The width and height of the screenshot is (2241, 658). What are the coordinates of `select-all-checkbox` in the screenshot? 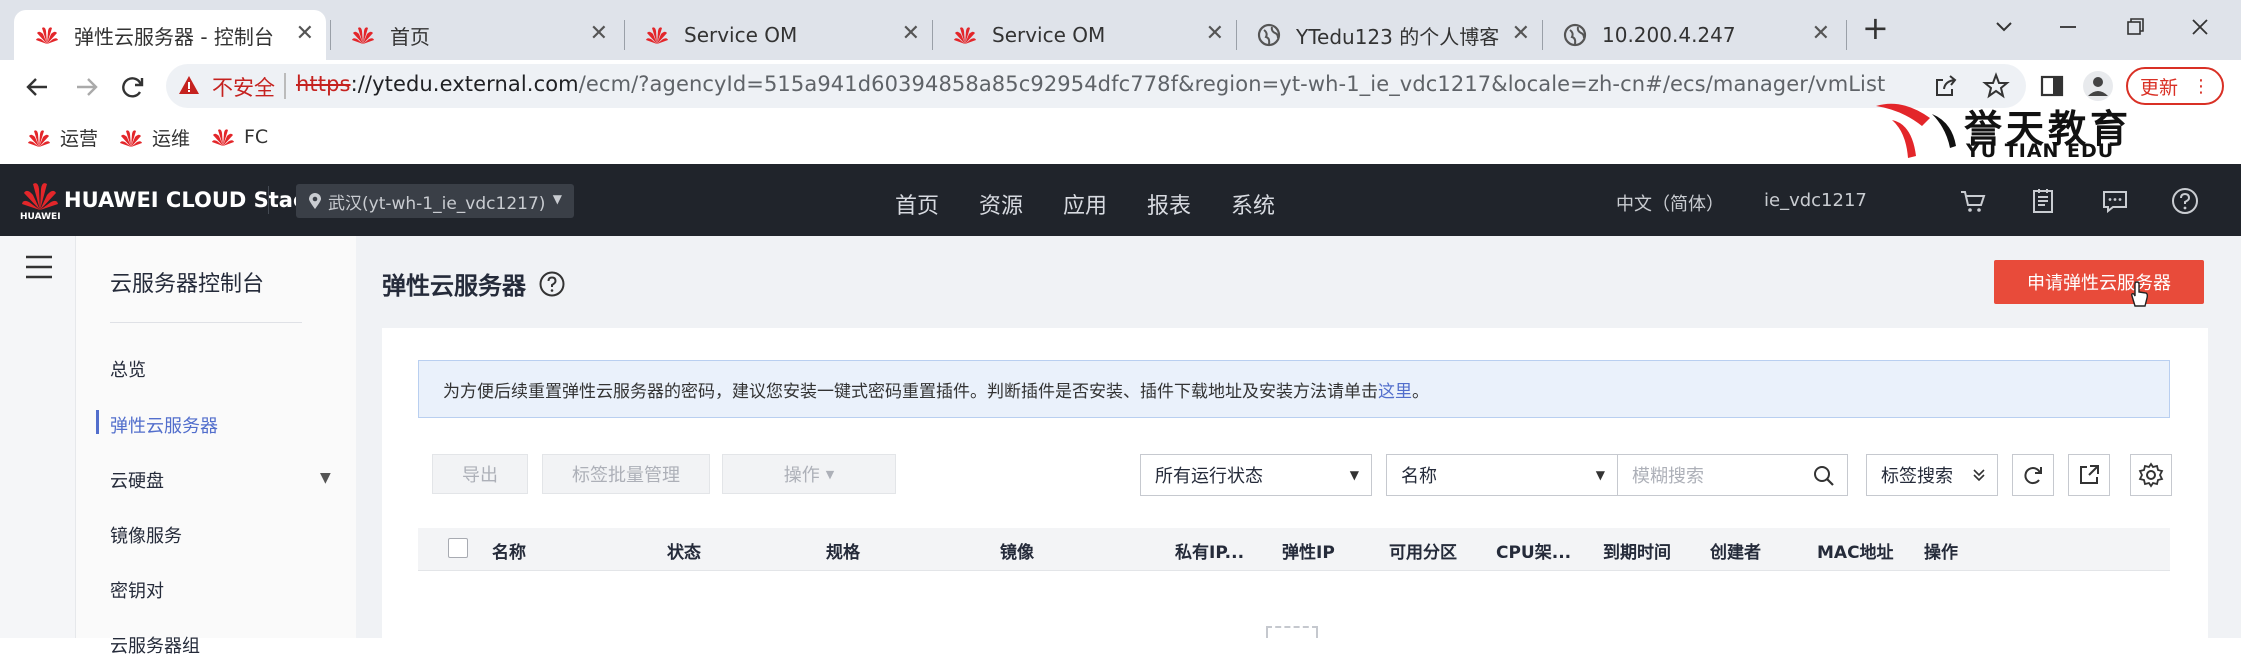 It's located at (458, 548).